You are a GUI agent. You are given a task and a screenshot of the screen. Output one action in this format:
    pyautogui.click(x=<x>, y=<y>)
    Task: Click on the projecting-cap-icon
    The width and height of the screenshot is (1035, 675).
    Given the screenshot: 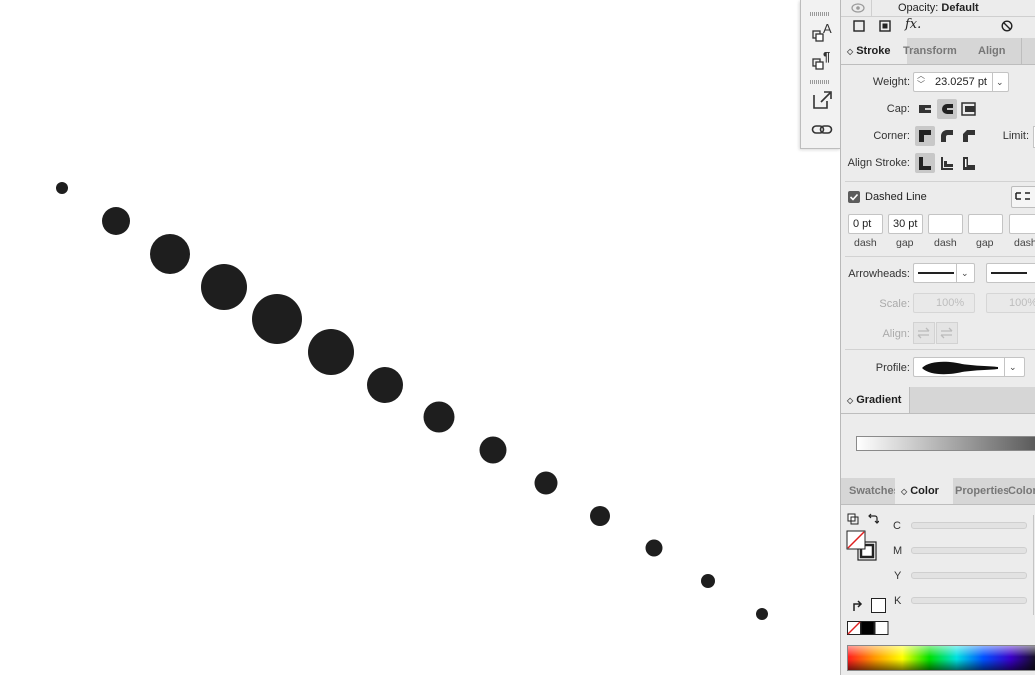 What is the action you would take?
    pyautogui.click(x=968, y=109)
    